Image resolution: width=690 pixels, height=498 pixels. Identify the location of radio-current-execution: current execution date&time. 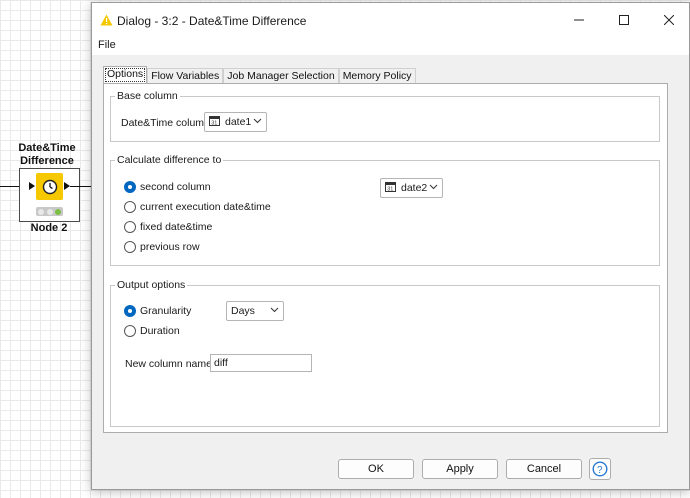
(197, 207).